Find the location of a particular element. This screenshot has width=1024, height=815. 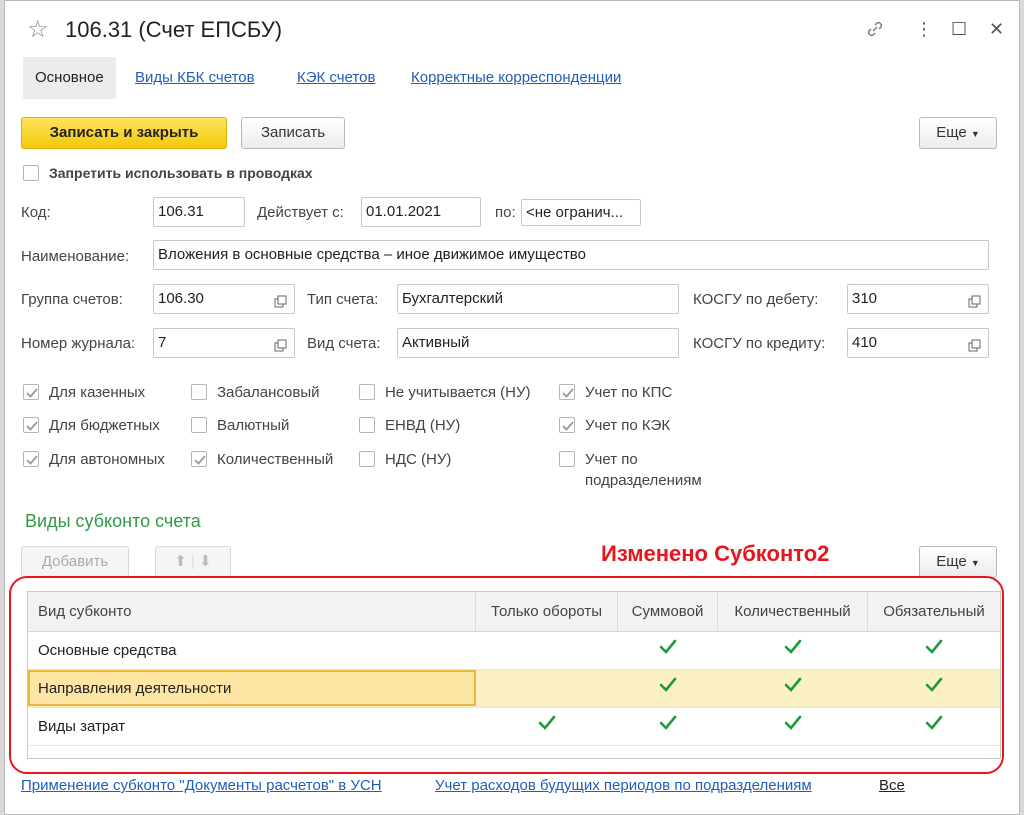

subconto-name-cell: Основные средства is located at coordinates (253, 651).